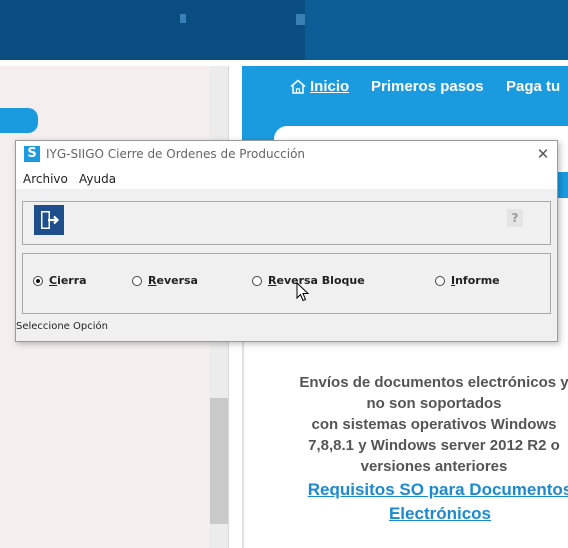 This screenshot has width=568, height=548. I want to click on notice-line: versiones anteriores, so click(434, 466).